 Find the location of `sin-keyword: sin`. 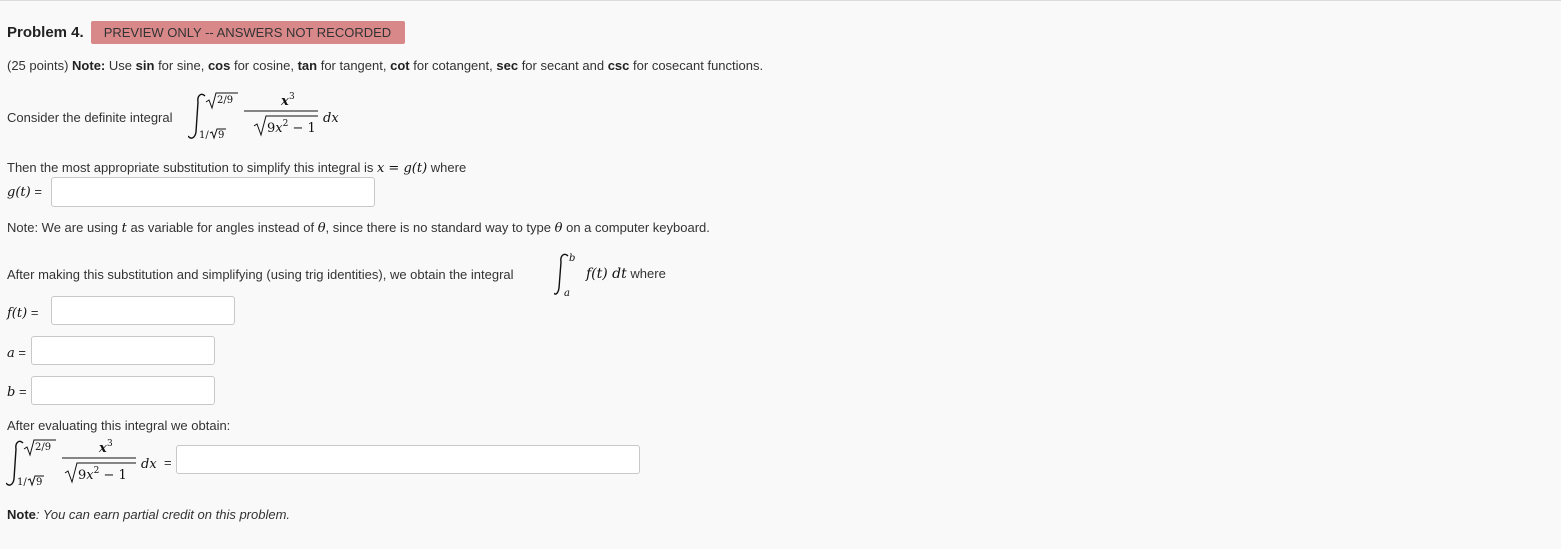

sin-keyword: sin is located at coordinates (145, 65).